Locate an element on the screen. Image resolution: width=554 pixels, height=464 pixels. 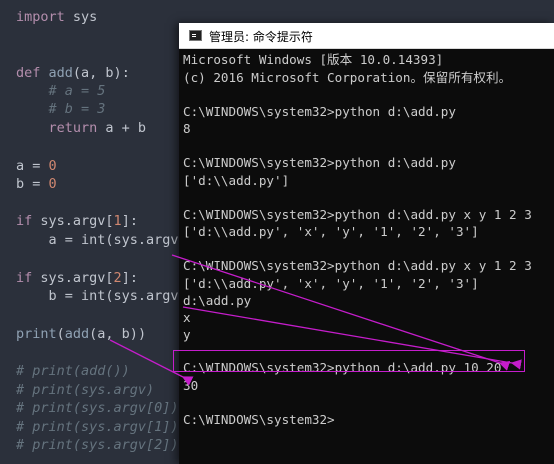
code-line-if2: if sys.argv[2]: is located at coordinates (77, 278).